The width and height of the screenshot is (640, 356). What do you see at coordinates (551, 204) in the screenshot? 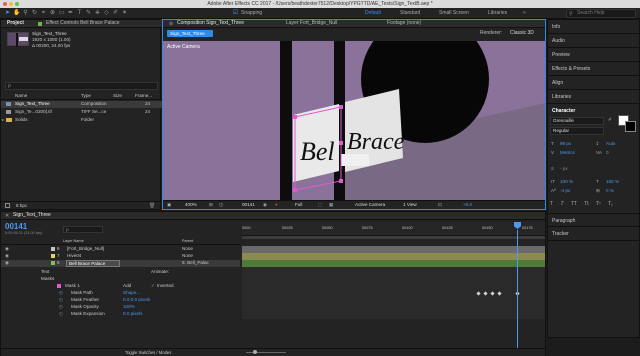
I see `faux-bold-button: T` at bounding box center [551, 204].